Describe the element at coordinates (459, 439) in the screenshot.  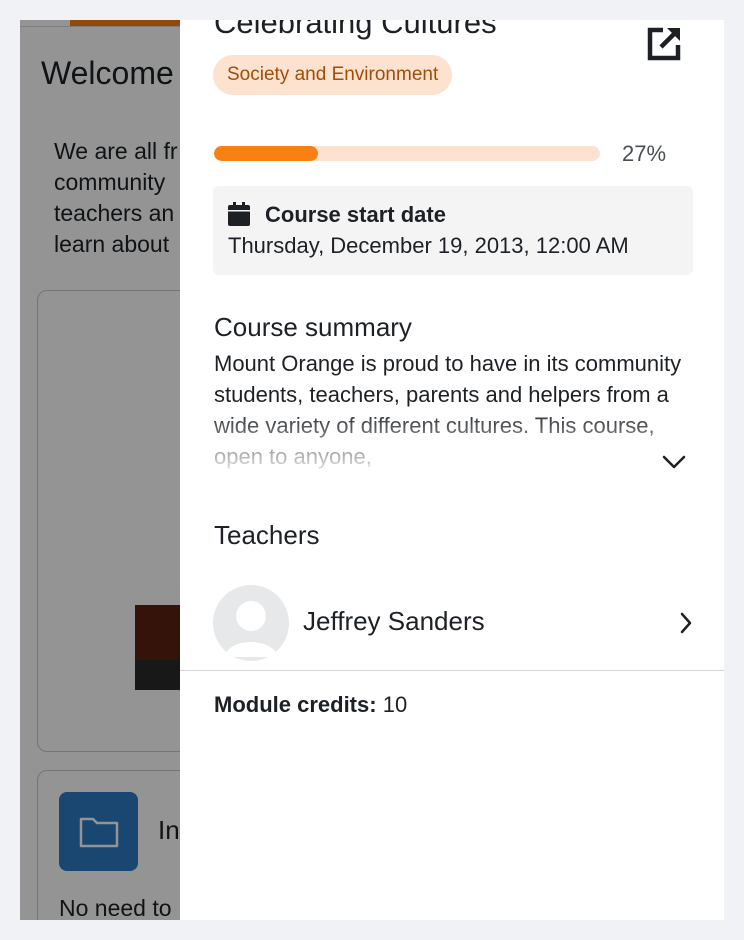
I see `summary-fade` at that location.